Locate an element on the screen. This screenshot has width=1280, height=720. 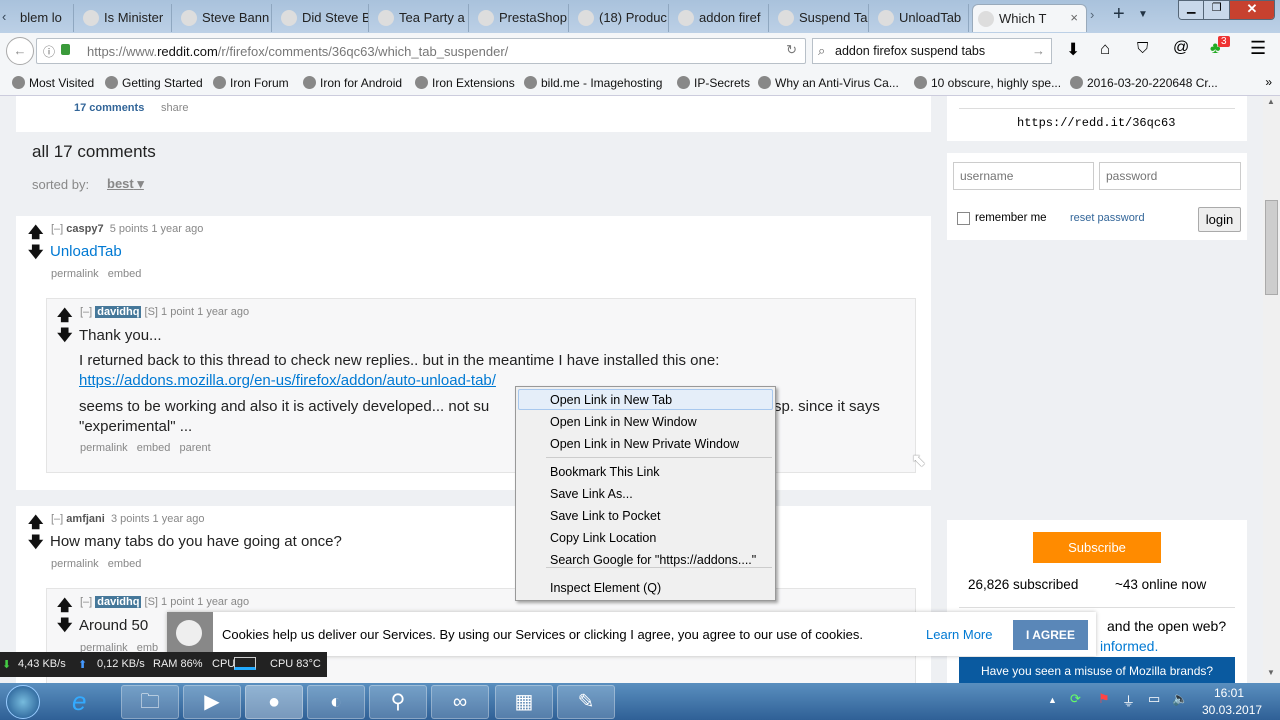
list-tabs-icon: ▼ is located at coordinates (1143, 14).